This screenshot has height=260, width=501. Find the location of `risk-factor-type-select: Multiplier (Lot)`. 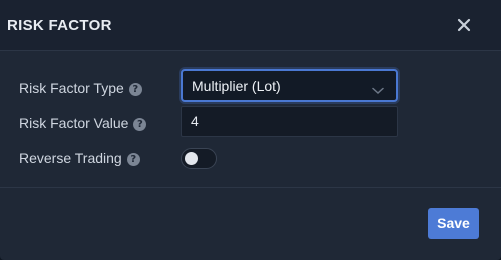

risk-factor-type-select: Multiplier (Lot) is located at coordinates (289, 85).